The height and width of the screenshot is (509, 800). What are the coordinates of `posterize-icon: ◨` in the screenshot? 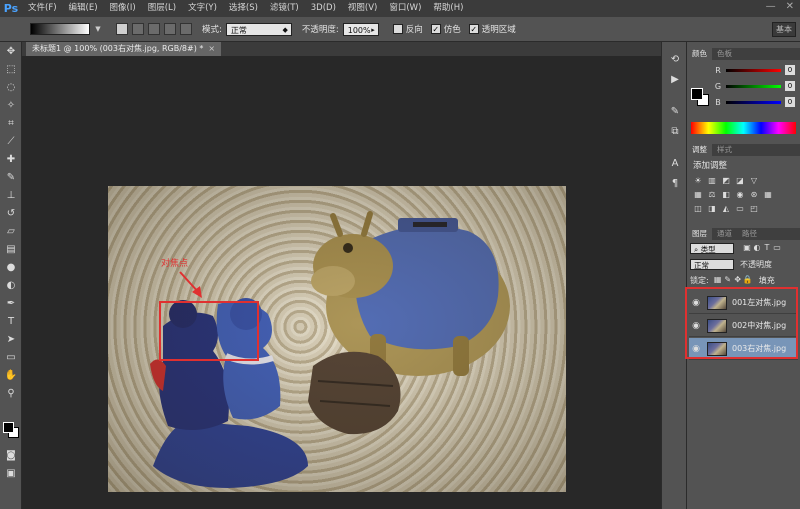 It's located at (712, 209).